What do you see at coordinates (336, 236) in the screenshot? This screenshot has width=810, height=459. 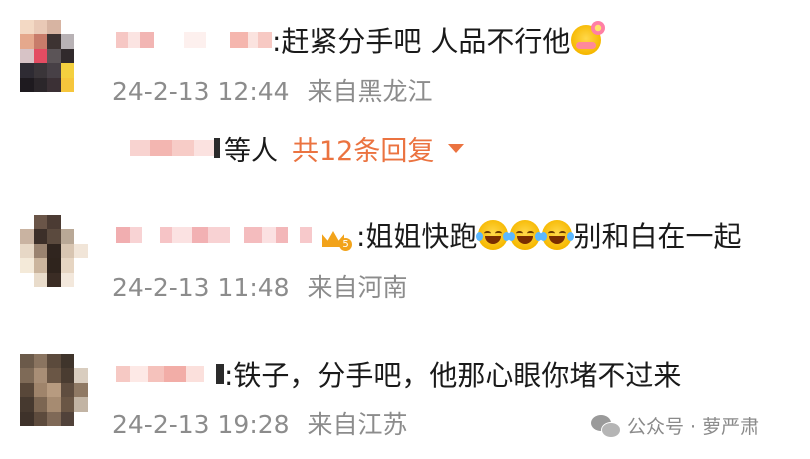 I see `crown-badge-icon: 5` at bounding box center [336, 236].